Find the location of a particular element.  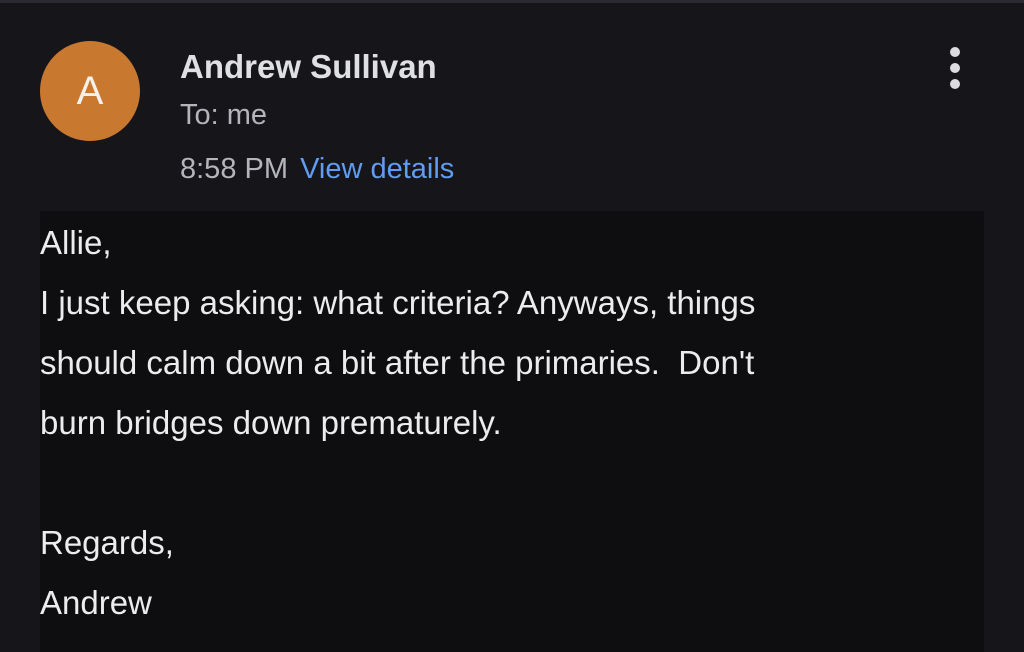

meta-line: 8:58 PM View details is located at coordinates (317, 169).